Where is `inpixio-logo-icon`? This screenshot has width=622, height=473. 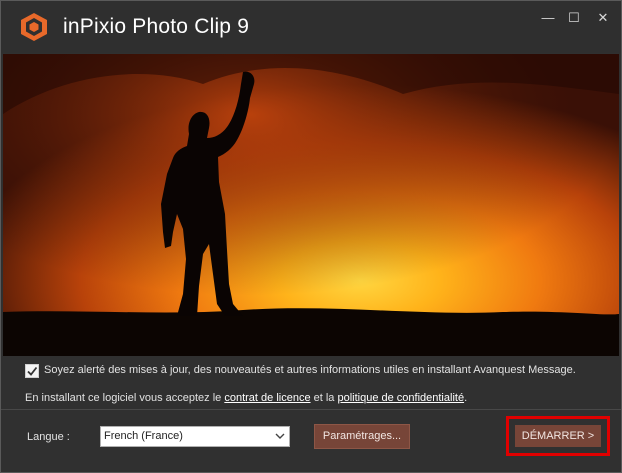
inpixio-logo-icon is located at coordinates (34, 27).